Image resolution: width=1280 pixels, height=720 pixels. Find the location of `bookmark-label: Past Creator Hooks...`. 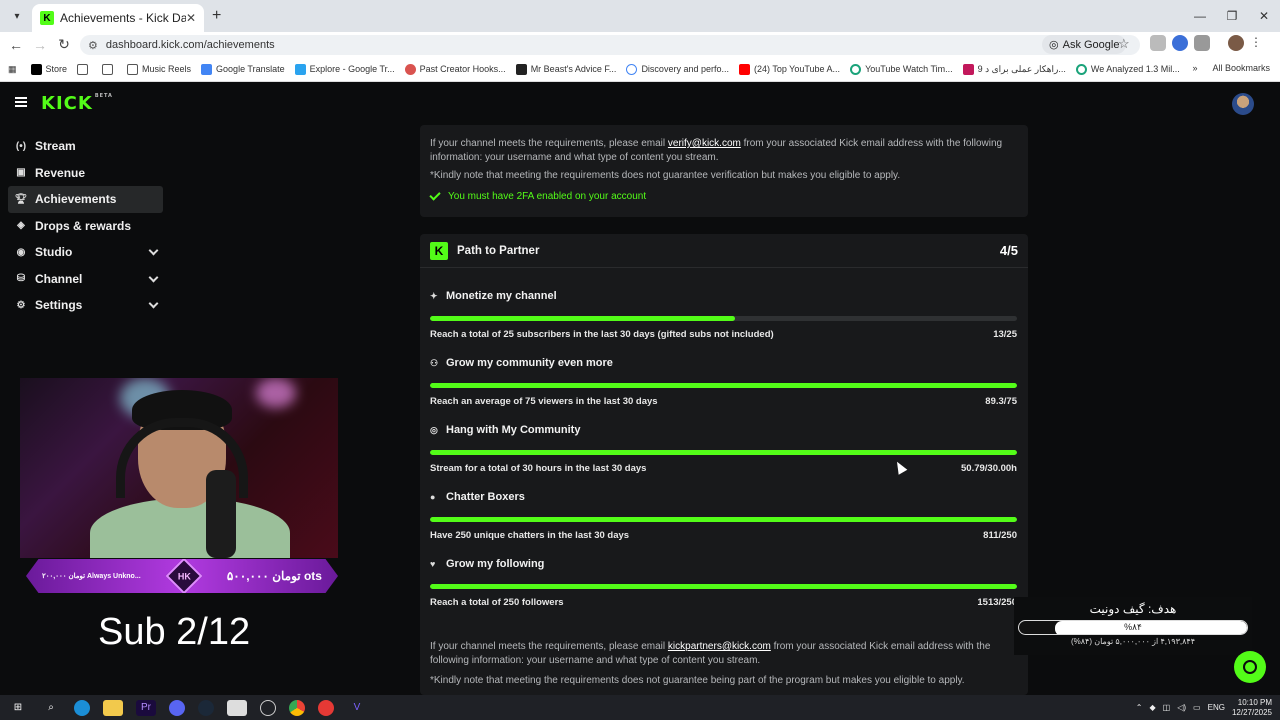

bookmark-label: Past Creator Hooks... is located at coordinates (462, 69).